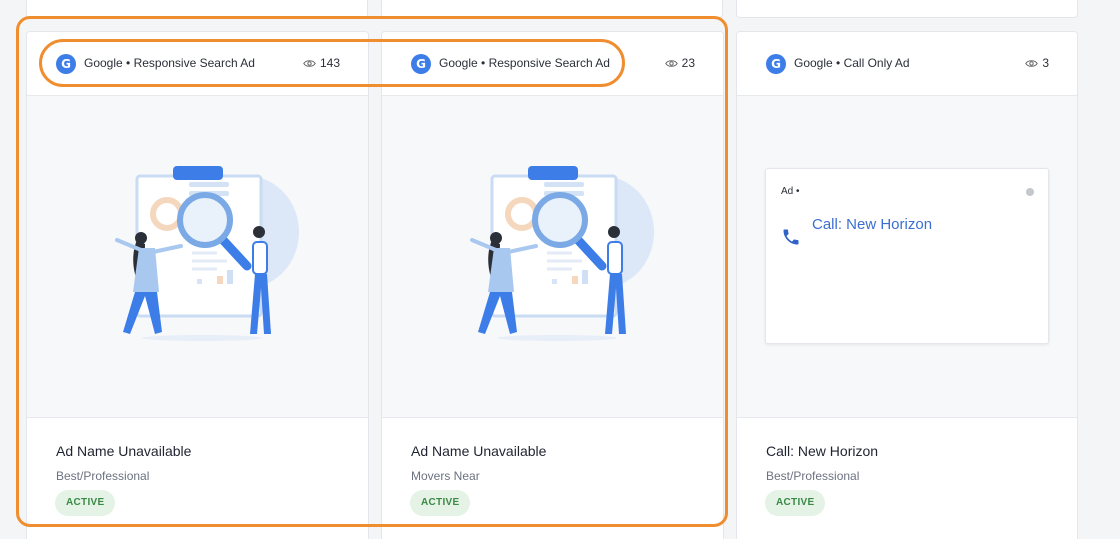  I want to click on ad-group: Movers Near, so click(445, 476).